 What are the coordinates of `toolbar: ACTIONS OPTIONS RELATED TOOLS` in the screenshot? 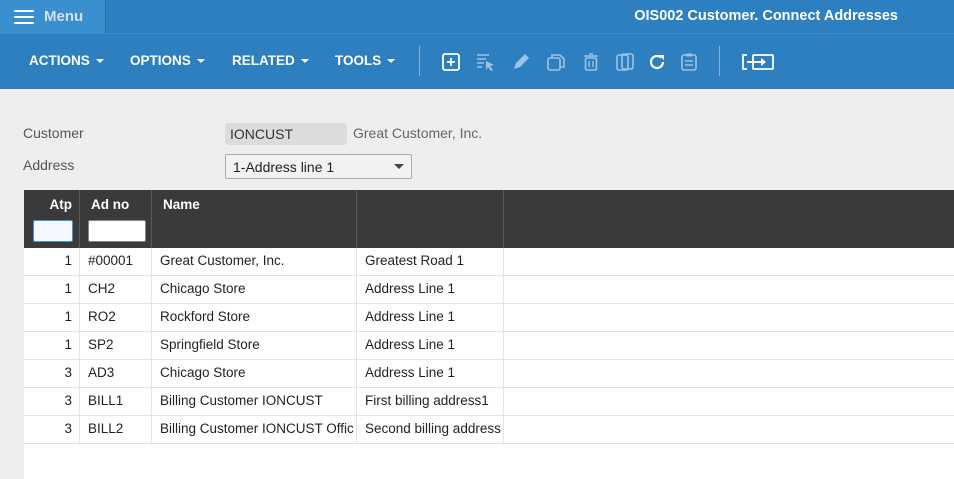 It's located at (477, 61).